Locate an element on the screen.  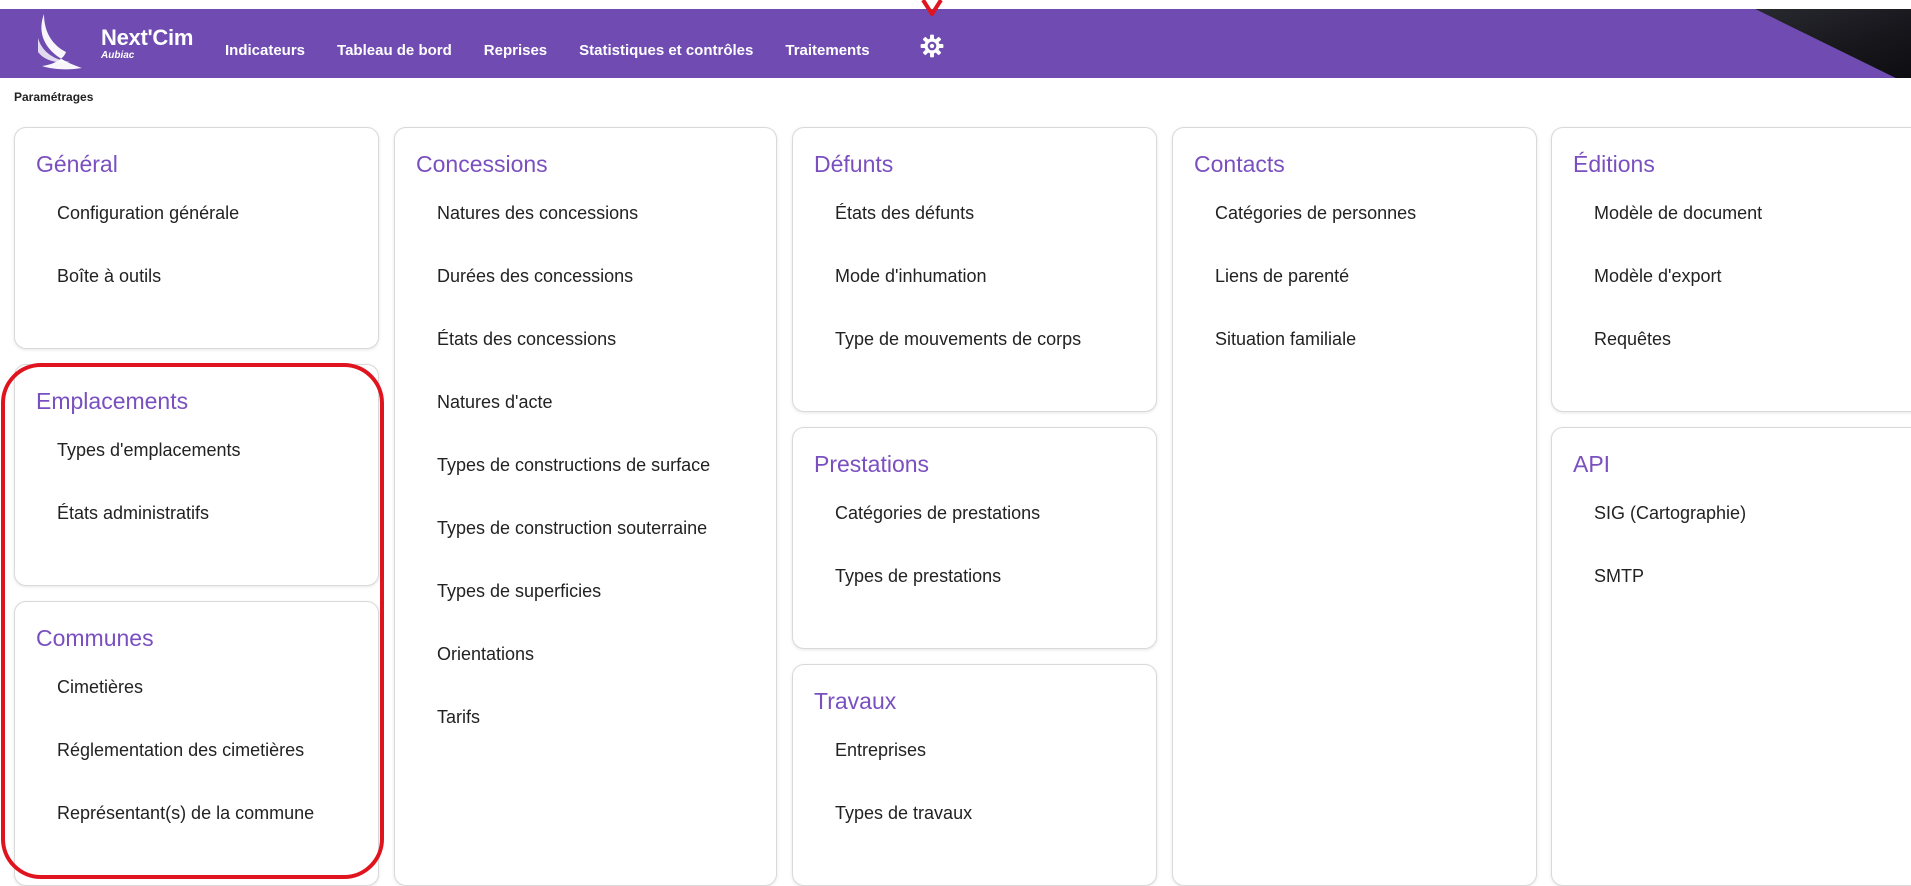
card-title: Emplacements is located at coordinates (112, 401).